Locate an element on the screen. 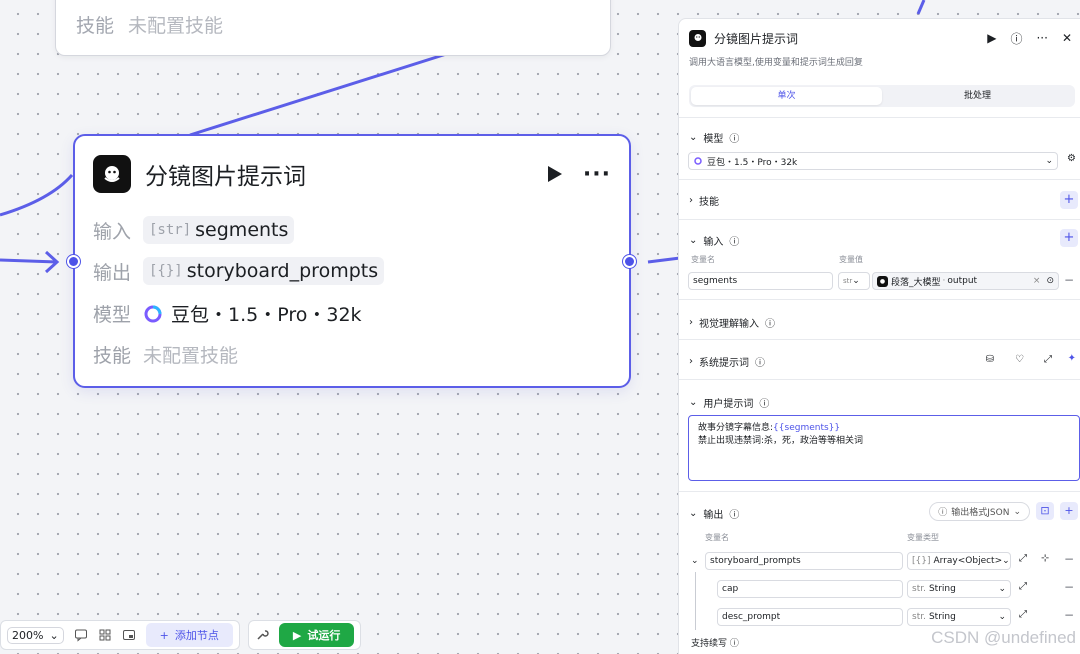 The height and width of the screenshot is (654, 1080). bulb-icon: ♡ is located at coordinates (1019, 359).